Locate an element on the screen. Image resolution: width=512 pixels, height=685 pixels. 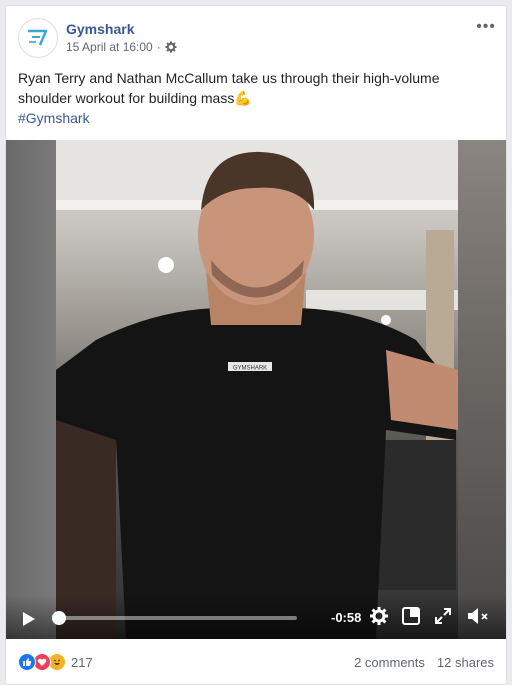
post-header: Gymshark 15 April at 16:00 · ••• is located at coordinates (256, 36).